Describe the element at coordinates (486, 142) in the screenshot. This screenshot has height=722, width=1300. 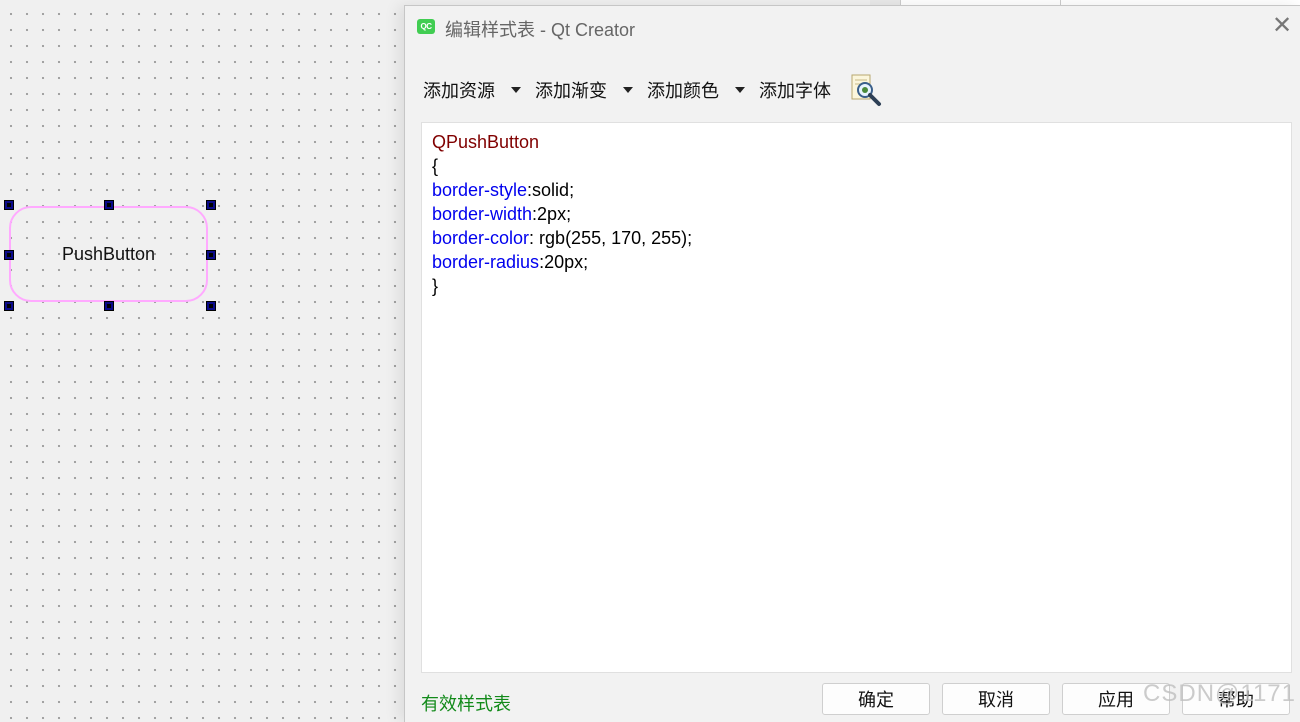
I see `css-selector: QPushButton` at that location.